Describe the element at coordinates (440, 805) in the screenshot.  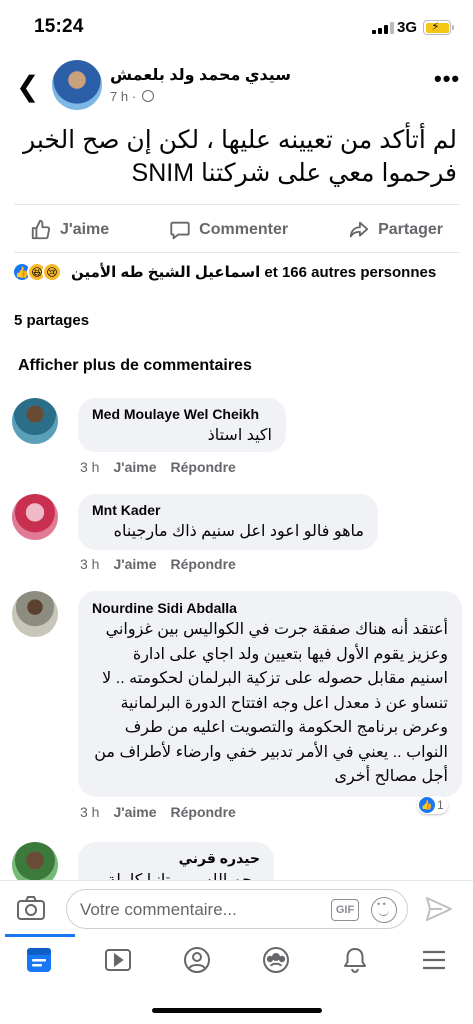
I see `comment-reaction-count: 1` at that location.